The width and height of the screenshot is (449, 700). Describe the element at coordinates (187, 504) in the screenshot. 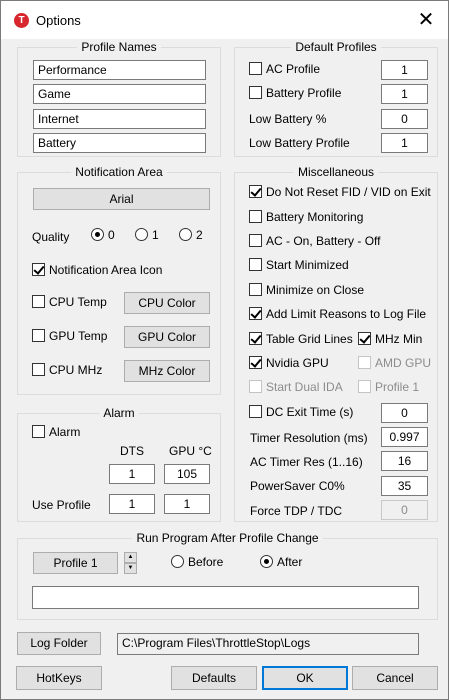

I see `use-profile-gpu-value: 1` at that location.